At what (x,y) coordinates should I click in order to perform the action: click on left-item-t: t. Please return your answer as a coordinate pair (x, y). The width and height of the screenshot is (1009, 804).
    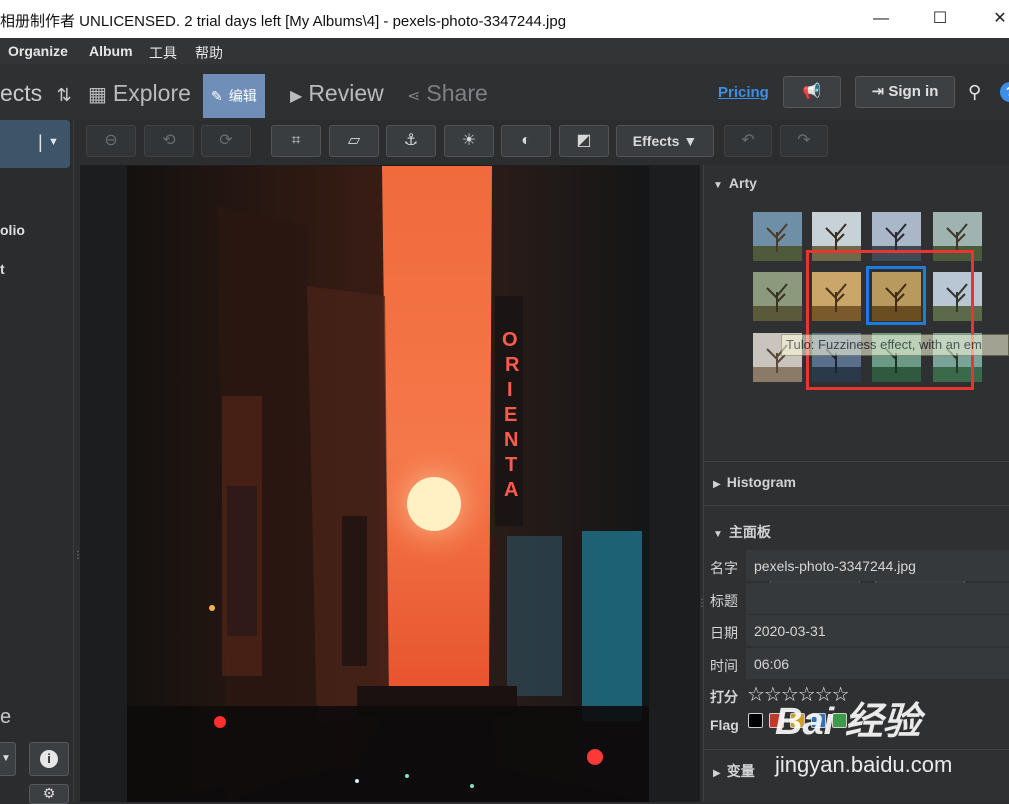
    Looking at the image, I should click on (2, 269).